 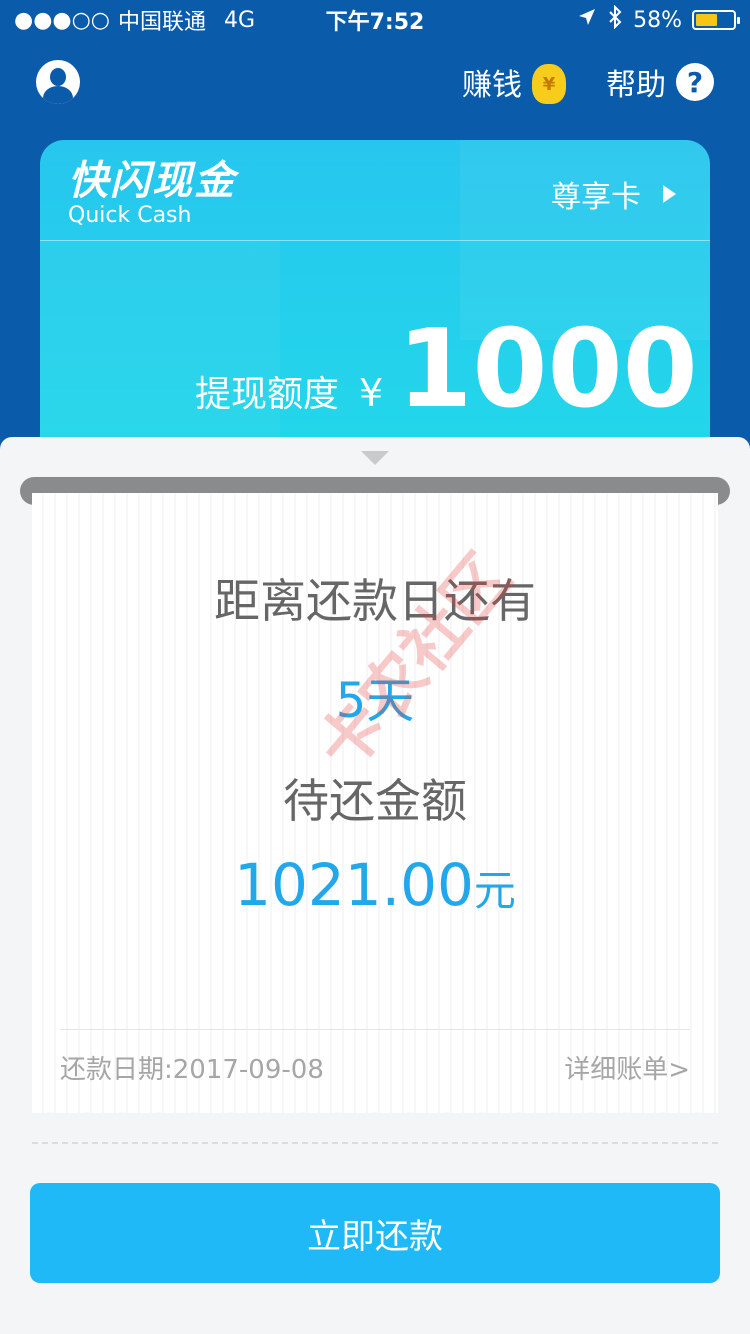 I want to click on status-bar: ●●●○○ 中国联通 4G 下午7:52 58%, so click(x=375, y=20).